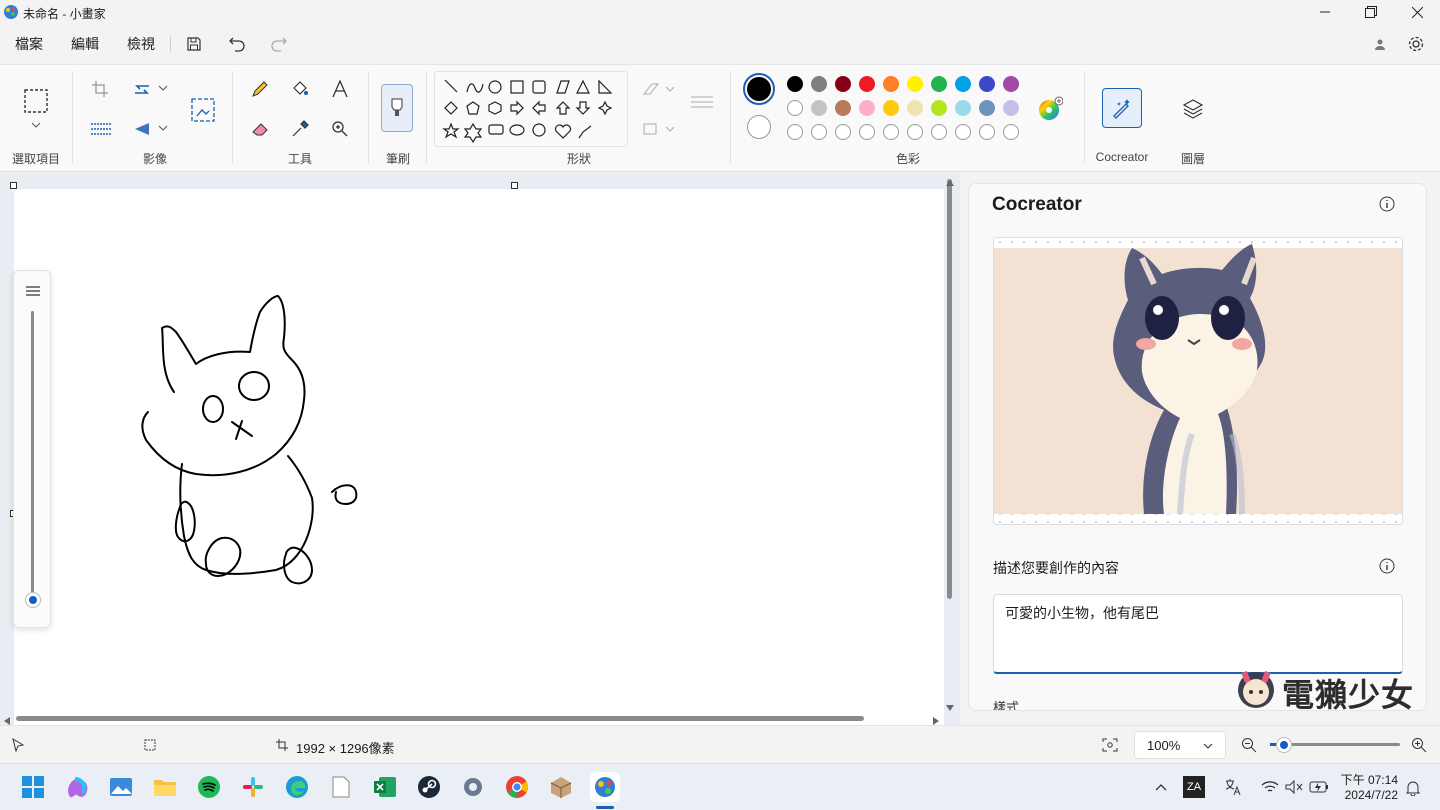  Describe the element at coordinates (1198, 381) in the screenshot. I see `generated-image-frame` at that location.